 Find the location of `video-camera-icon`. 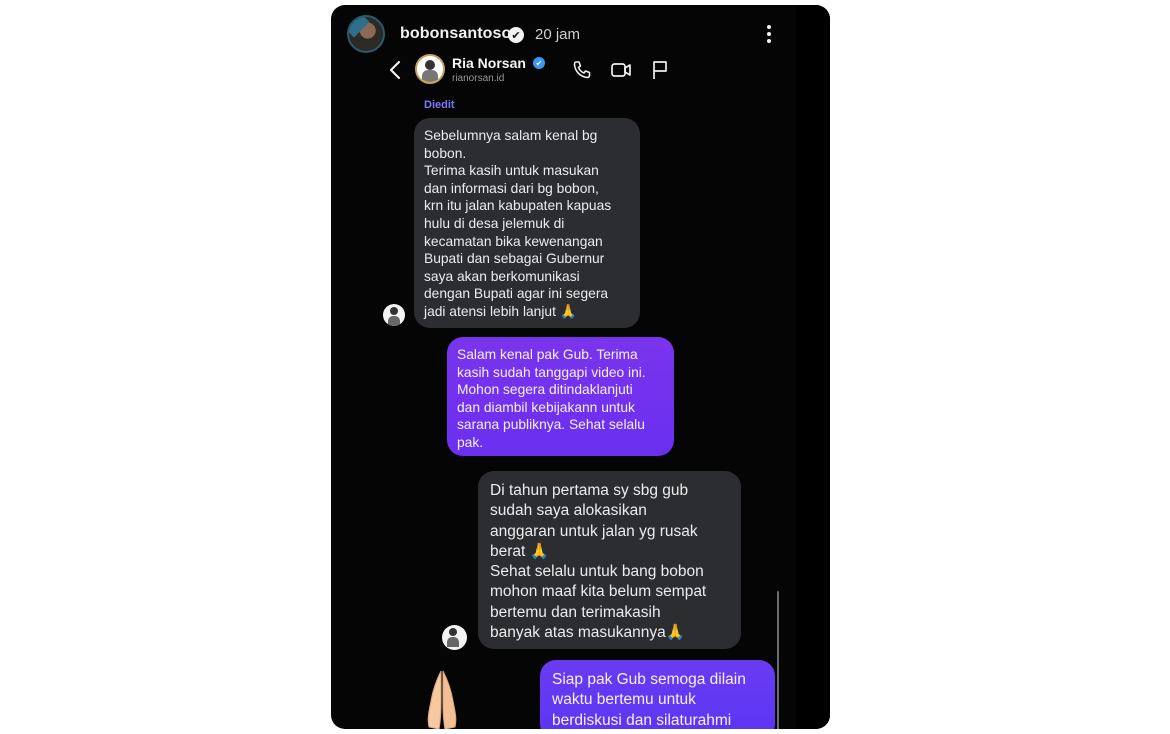

video-camera-icon is located at coordinates (621, 70).